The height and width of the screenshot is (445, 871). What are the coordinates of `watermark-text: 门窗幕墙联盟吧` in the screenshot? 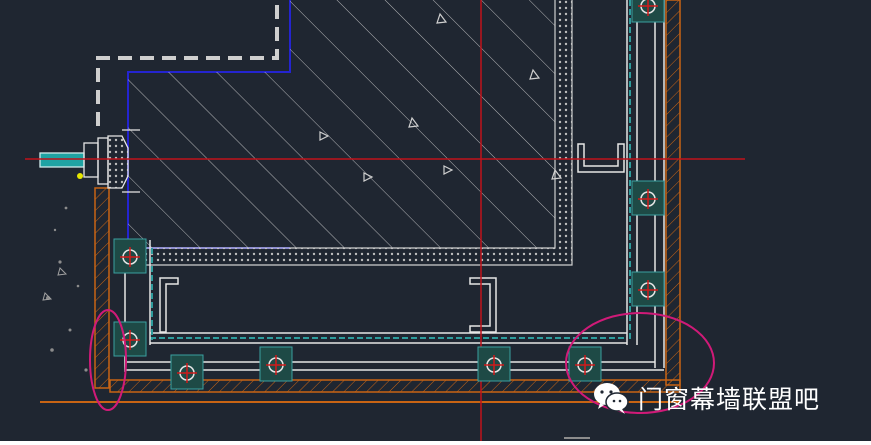 It's located at (729, 399).